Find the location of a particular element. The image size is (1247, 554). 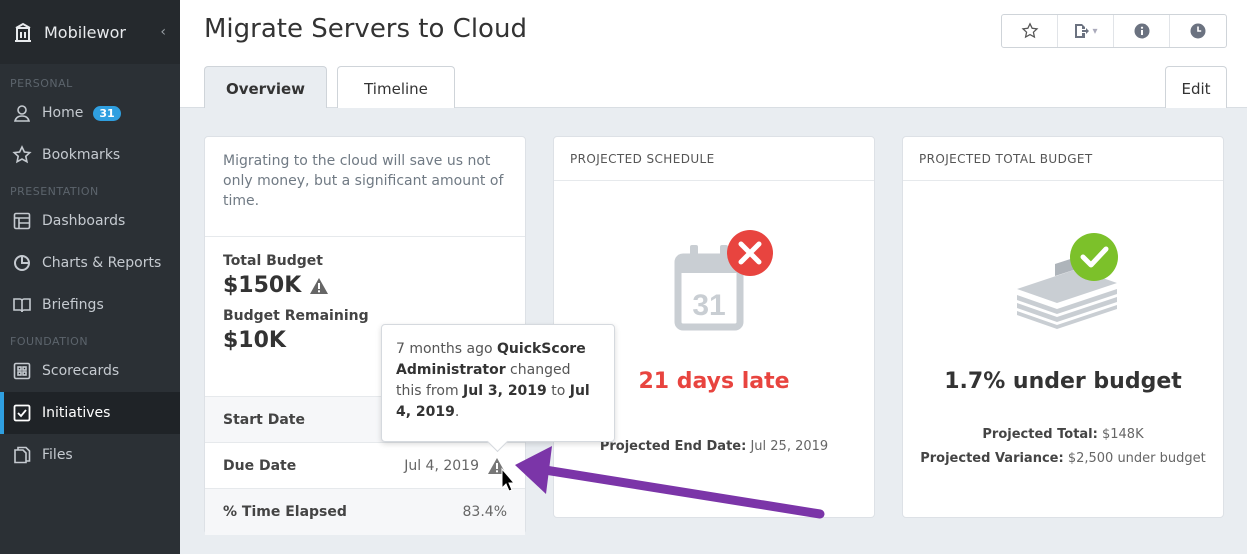

section-label-foundation: FOUNDATION is located at coordinates (49, 341).